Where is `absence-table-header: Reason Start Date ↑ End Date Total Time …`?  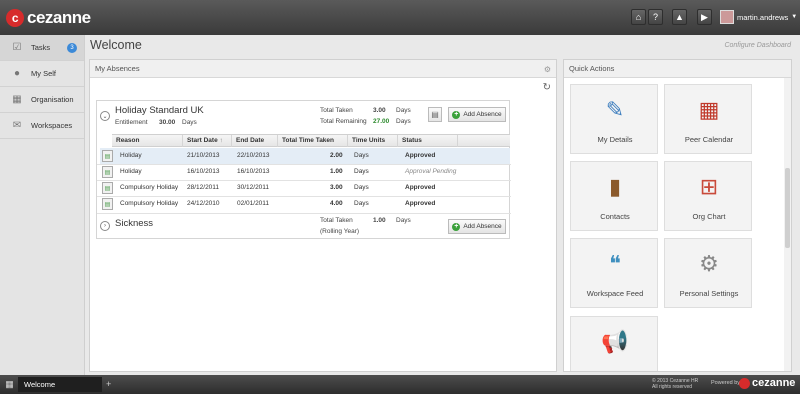 absence-table-header: Reason Start Date ↑ End Date Total Time … is located at coordinates (311, 140).